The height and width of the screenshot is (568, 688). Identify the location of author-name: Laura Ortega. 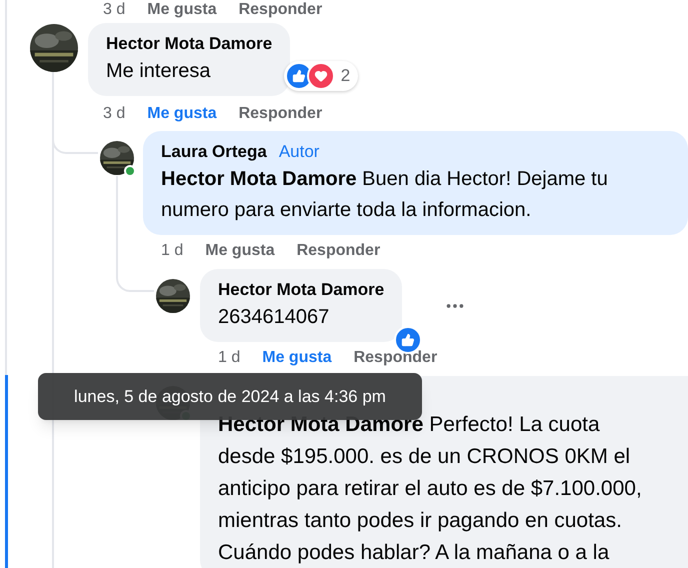
(214, 152).